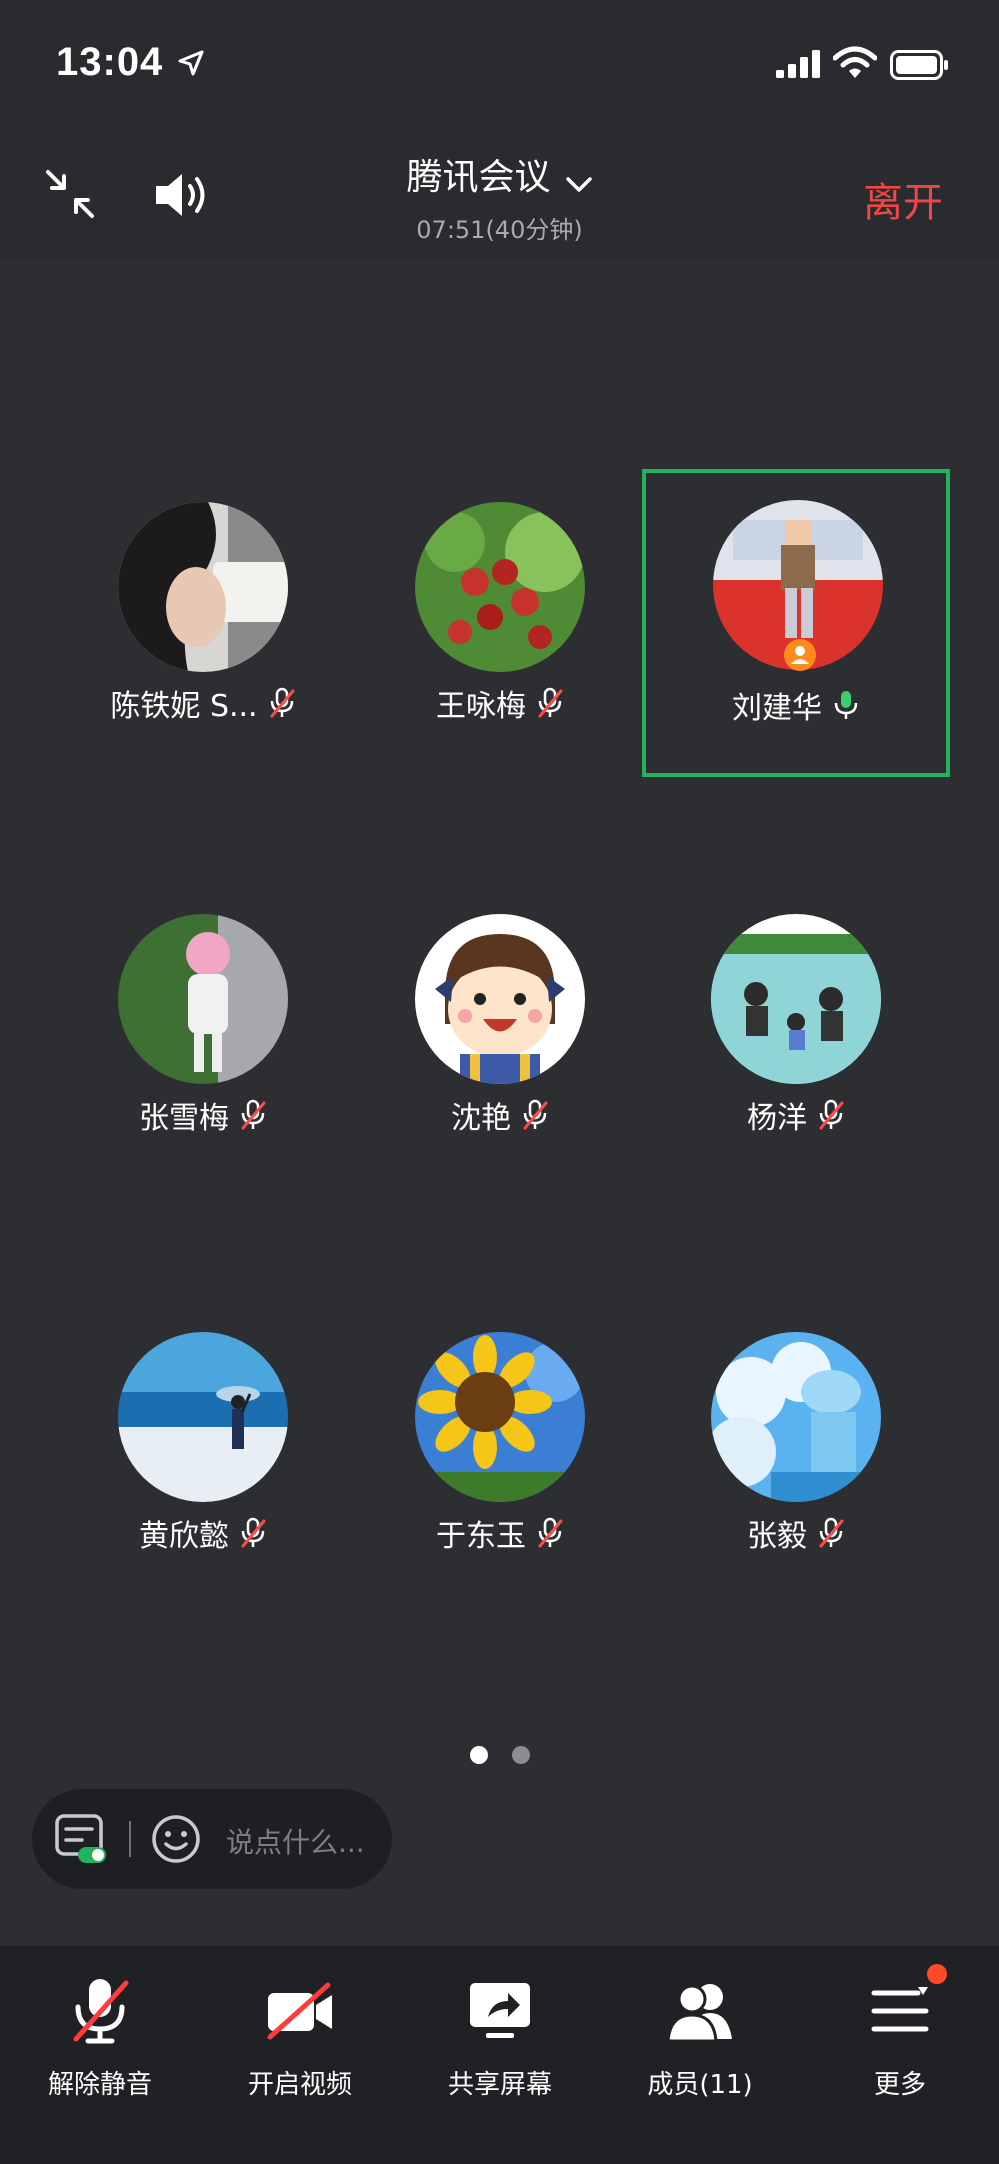 The width and height of the screenshot is (999, 2164). Describe the element at coordinates (184, 1536) in the screenshot. I see `participant-name: 黄欣懿` at that location.